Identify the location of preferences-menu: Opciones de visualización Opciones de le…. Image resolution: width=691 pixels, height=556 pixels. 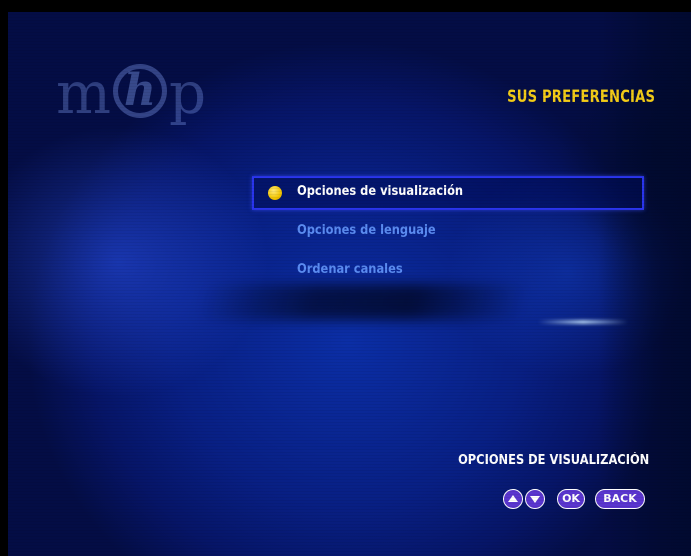
(448, 234).